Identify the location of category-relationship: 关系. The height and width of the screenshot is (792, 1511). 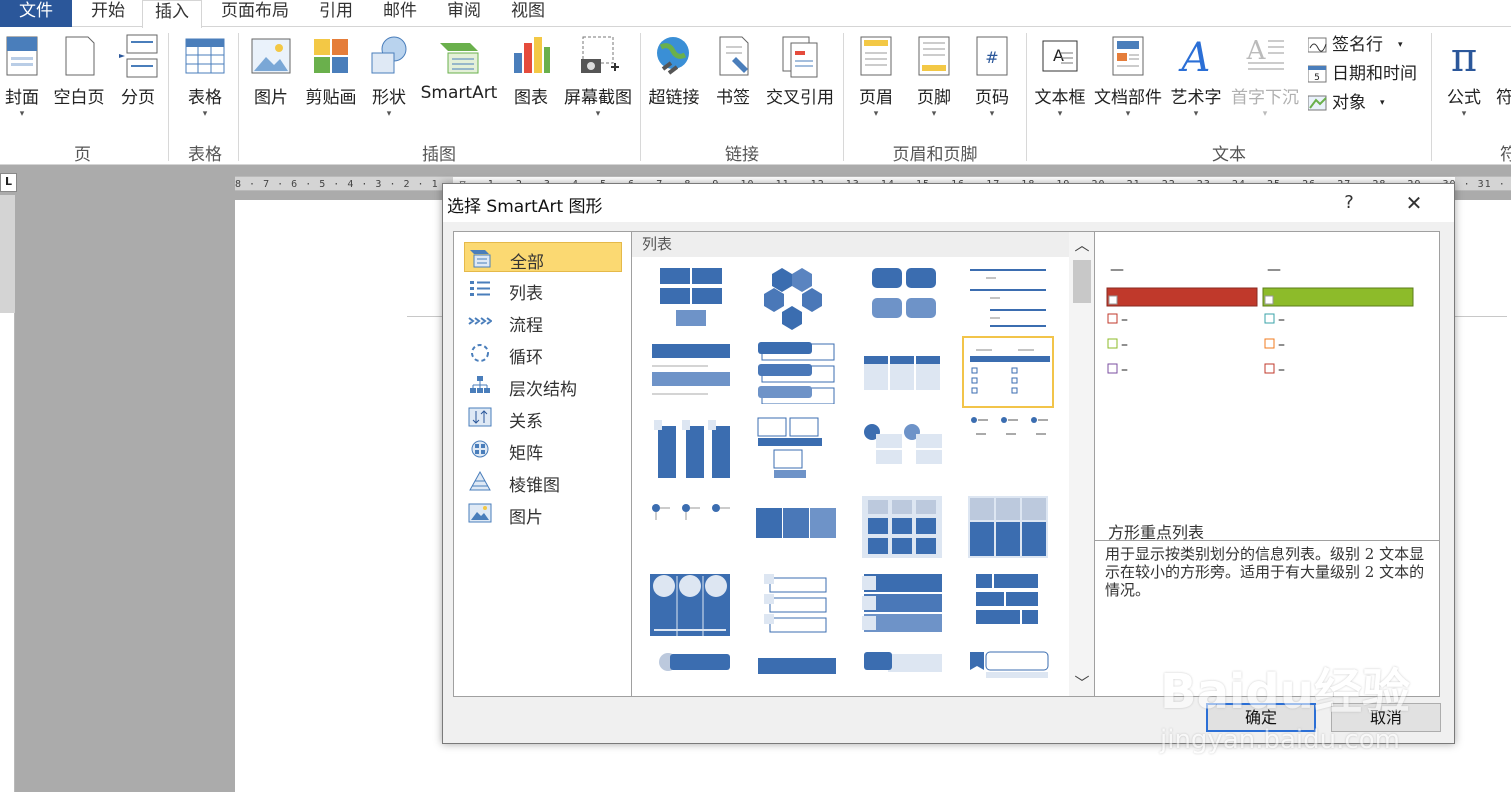
(543, 417).